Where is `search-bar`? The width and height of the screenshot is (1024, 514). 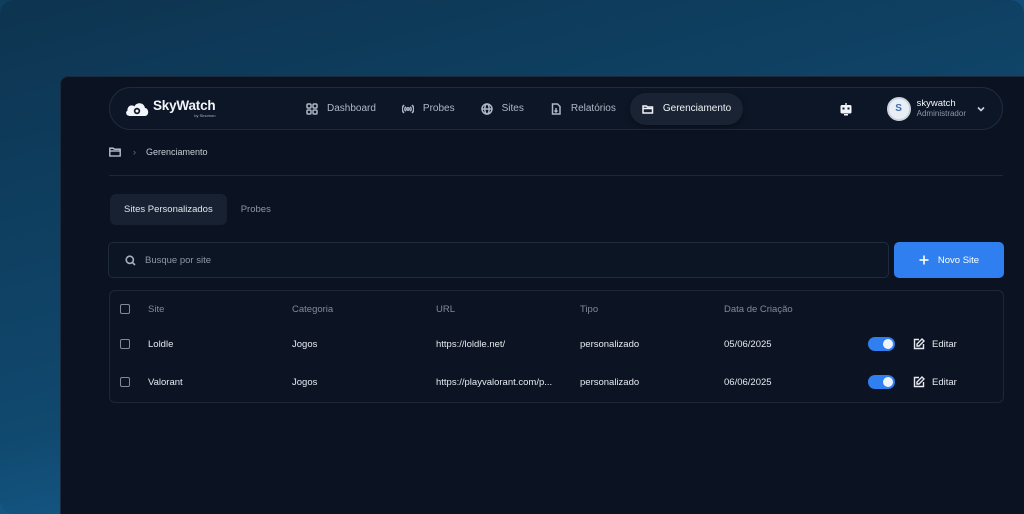
search-bar is located at coordinates (498, 260).